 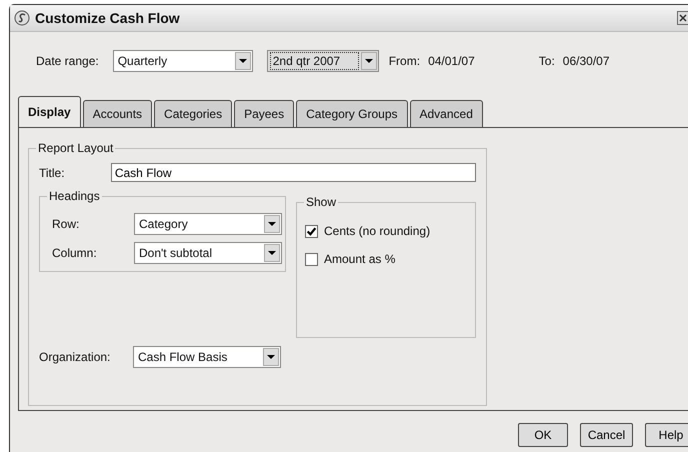 What do you see at coordinates (293, 172) in the screenshot?
I see `title-input: Cash Flow` at bounding box center [293, 172].